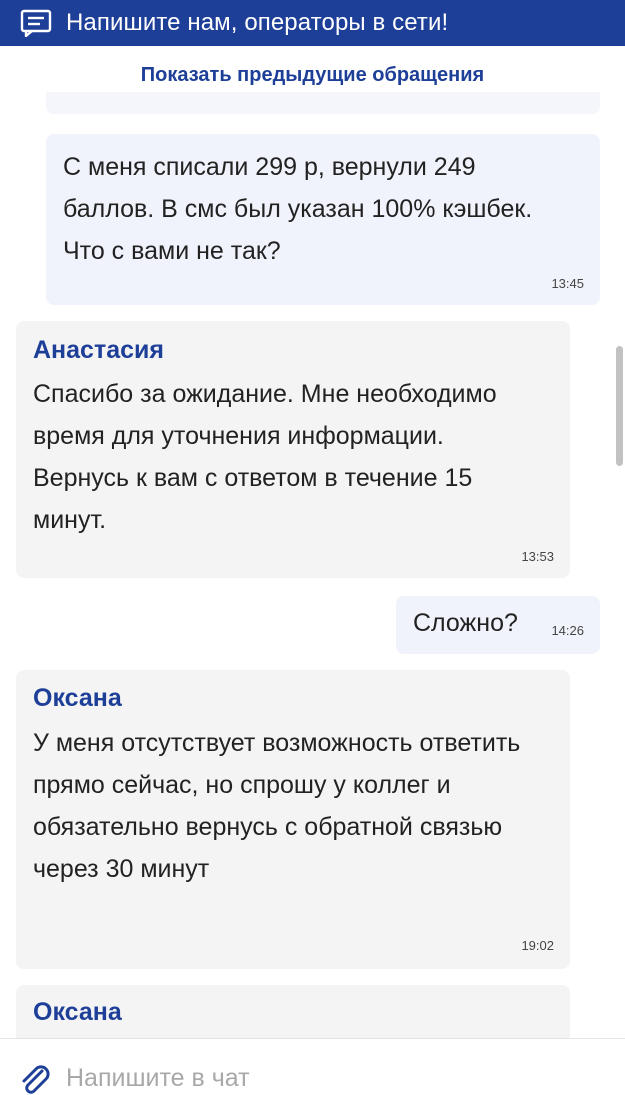 The image size is (625, 1095). I want to click on chat-header: Напишите нам, операторы в сети!, so click(312, 23).